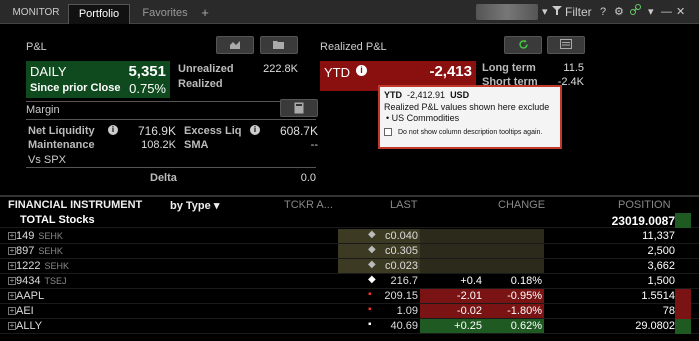 The height and width of the screenshot is (341, 699). What do you see at coordinates (349, 220) in the screenshot?
I see `total-row: TOTAL Stocks 23019.0087` at bounding box center [349, 220].